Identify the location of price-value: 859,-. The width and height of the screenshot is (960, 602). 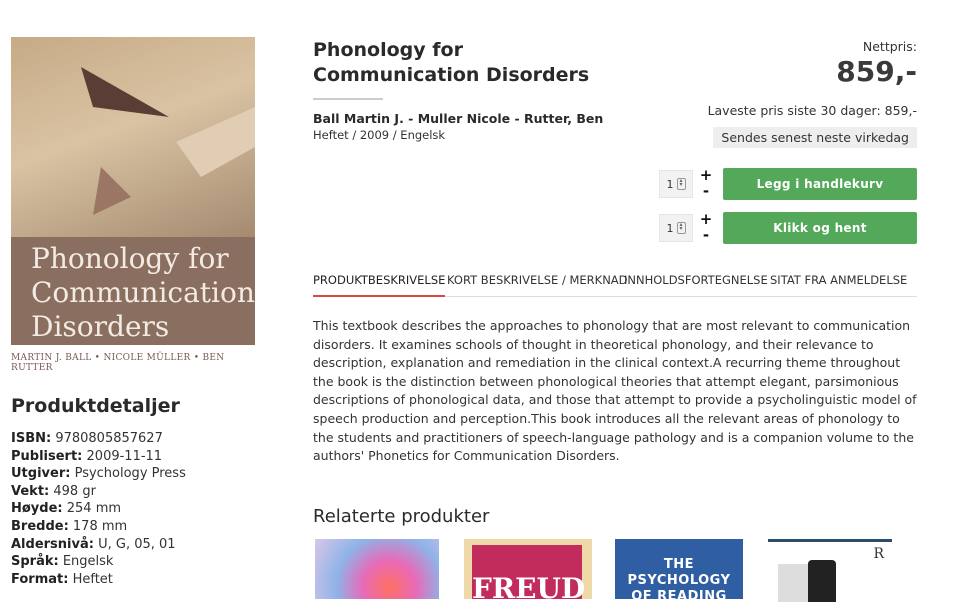
(876, 71).